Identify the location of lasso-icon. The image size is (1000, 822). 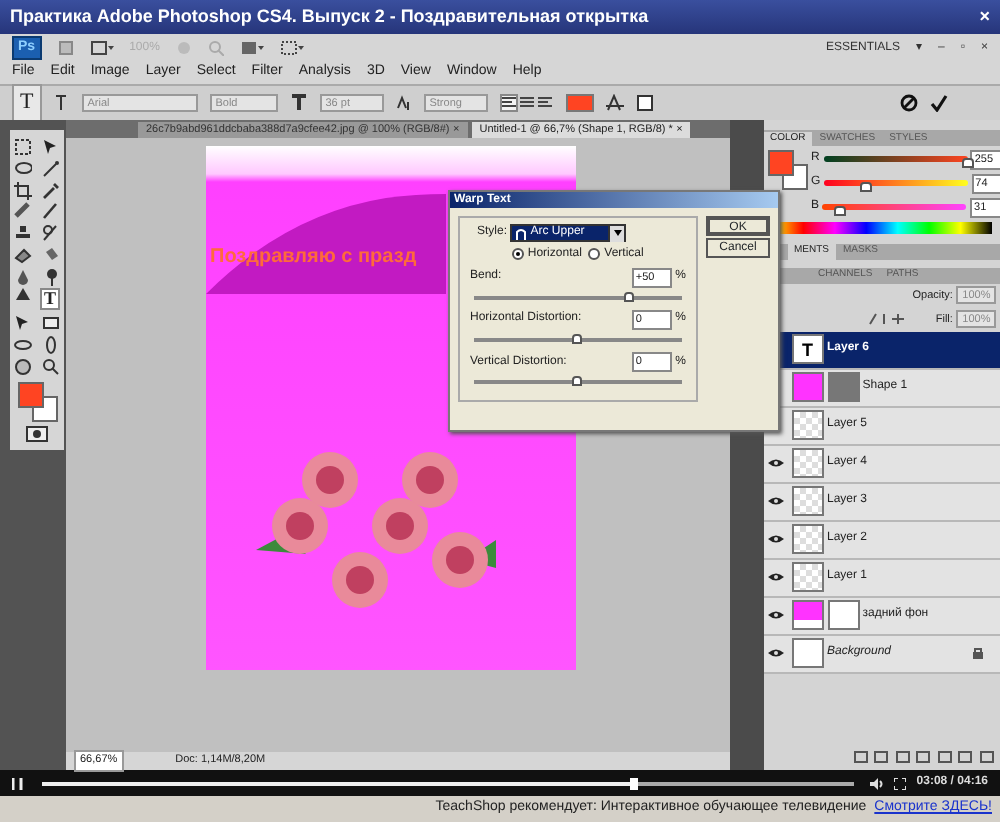
(23, 168).